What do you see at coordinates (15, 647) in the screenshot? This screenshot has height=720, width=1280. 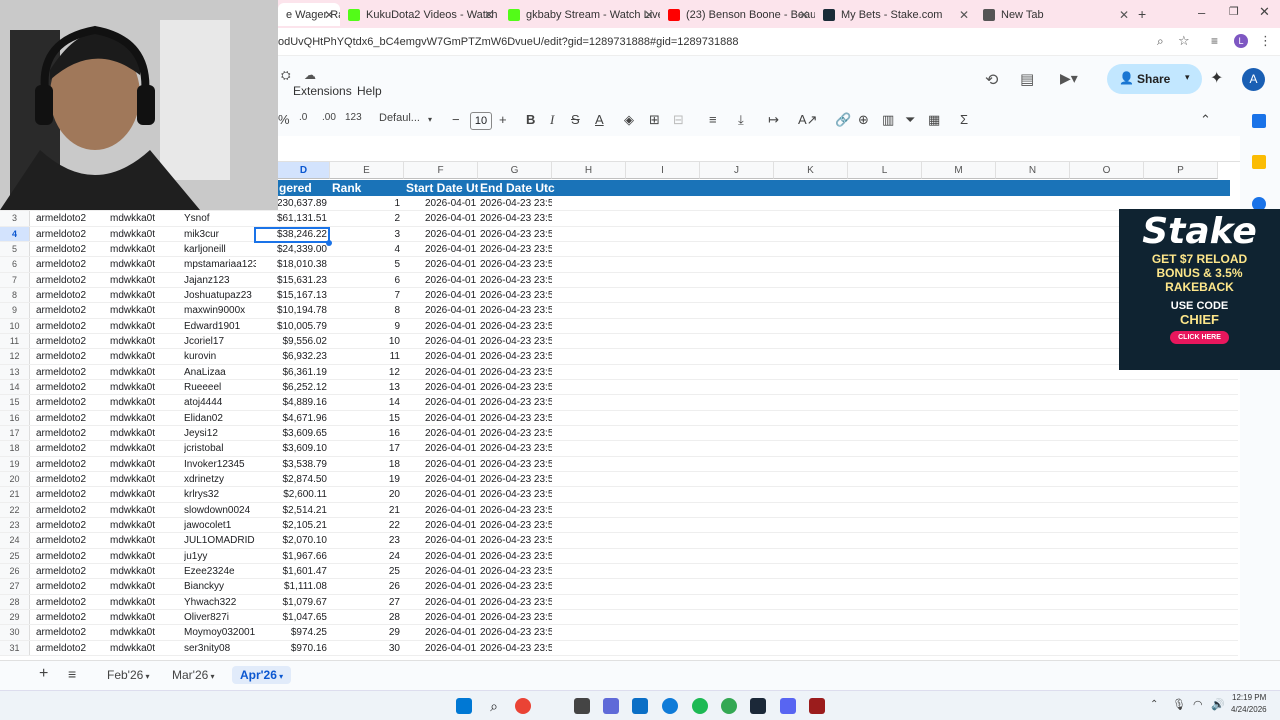 I see `row-number: 31` at bounding box center [15, 647].